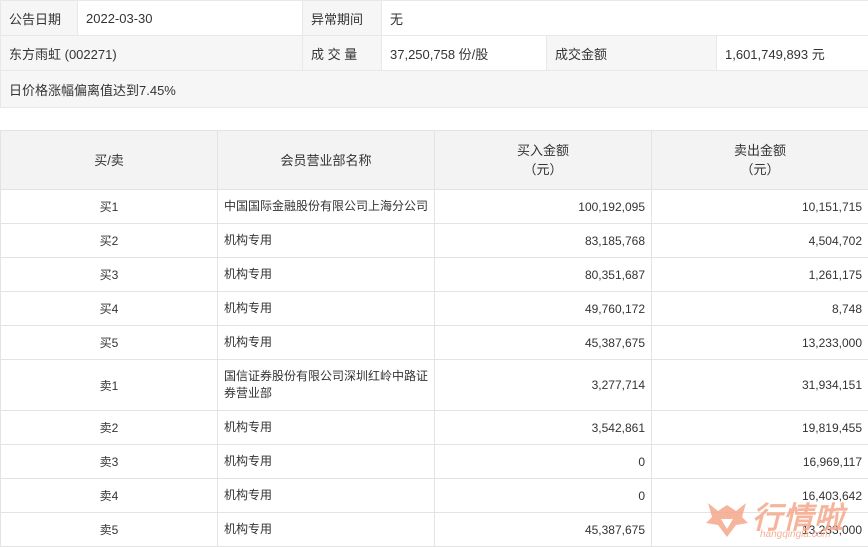 The image size is (868, 547). What do you see at coordinates (109, 428) in the screenshot?
I see `side-cell: 卖2` at bounding box center [109, 428].